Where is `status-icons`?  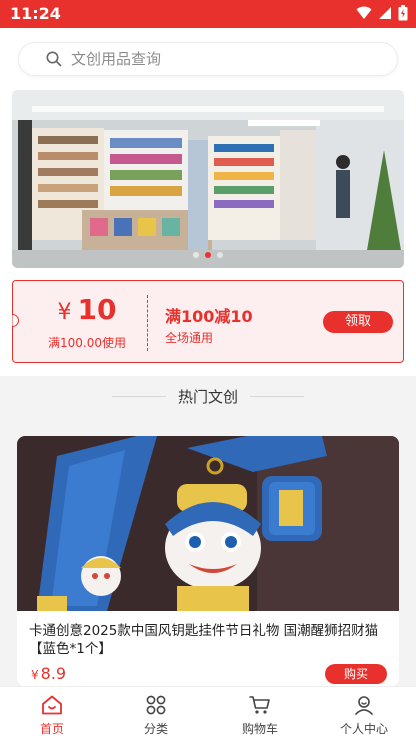 status-icons is located at coordinates (382, 13).